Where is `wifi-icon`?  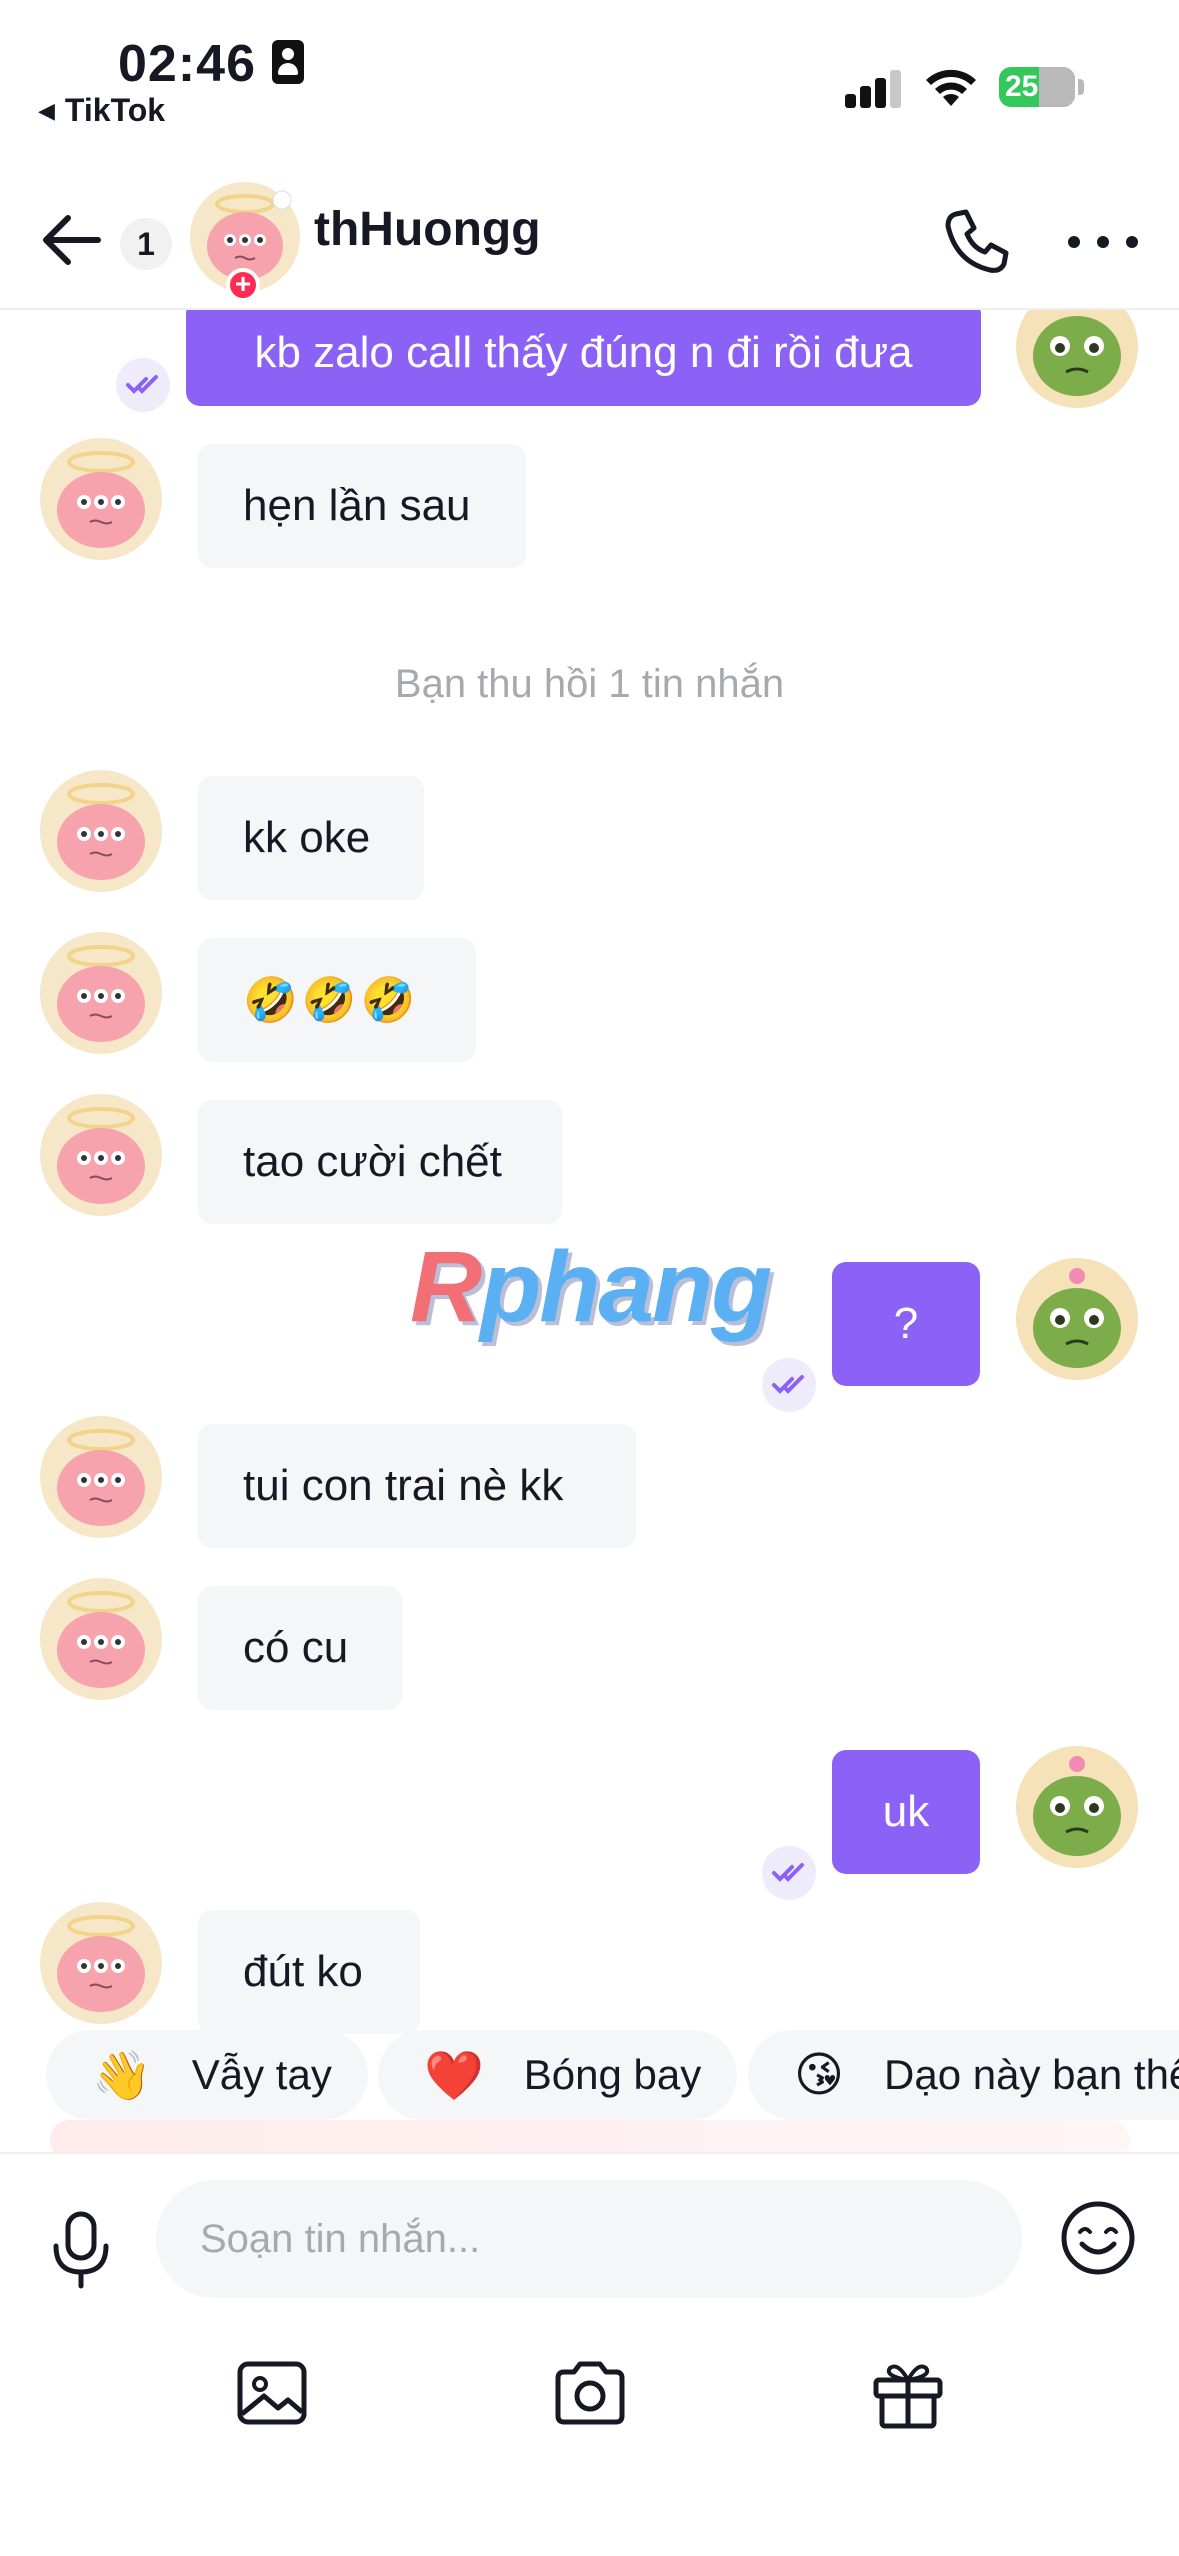
wifi-icon is located at coordinates (951, 87).